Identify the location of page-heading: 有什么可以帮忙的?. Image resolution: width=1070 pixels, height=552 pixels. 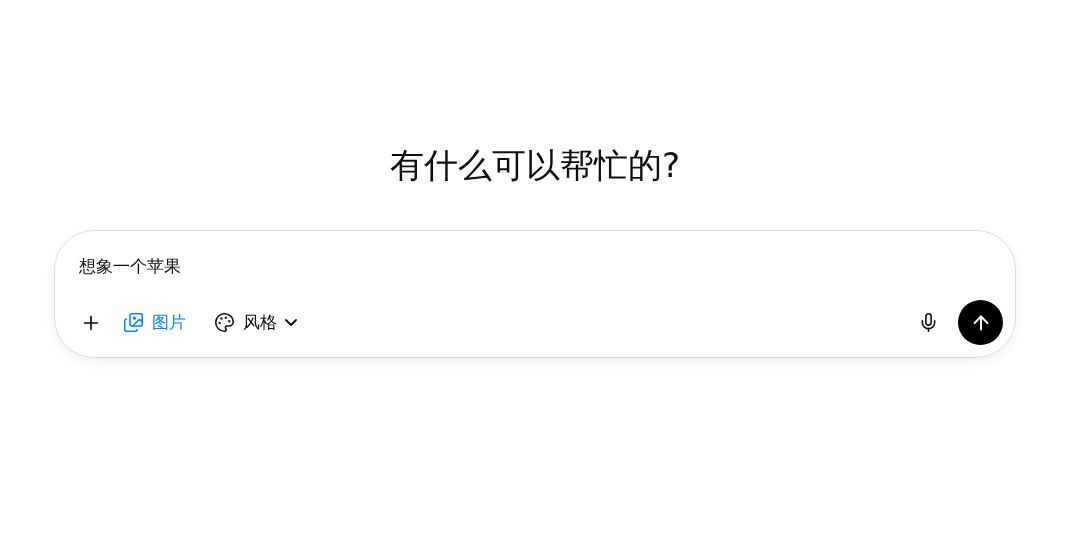
(534, 165).